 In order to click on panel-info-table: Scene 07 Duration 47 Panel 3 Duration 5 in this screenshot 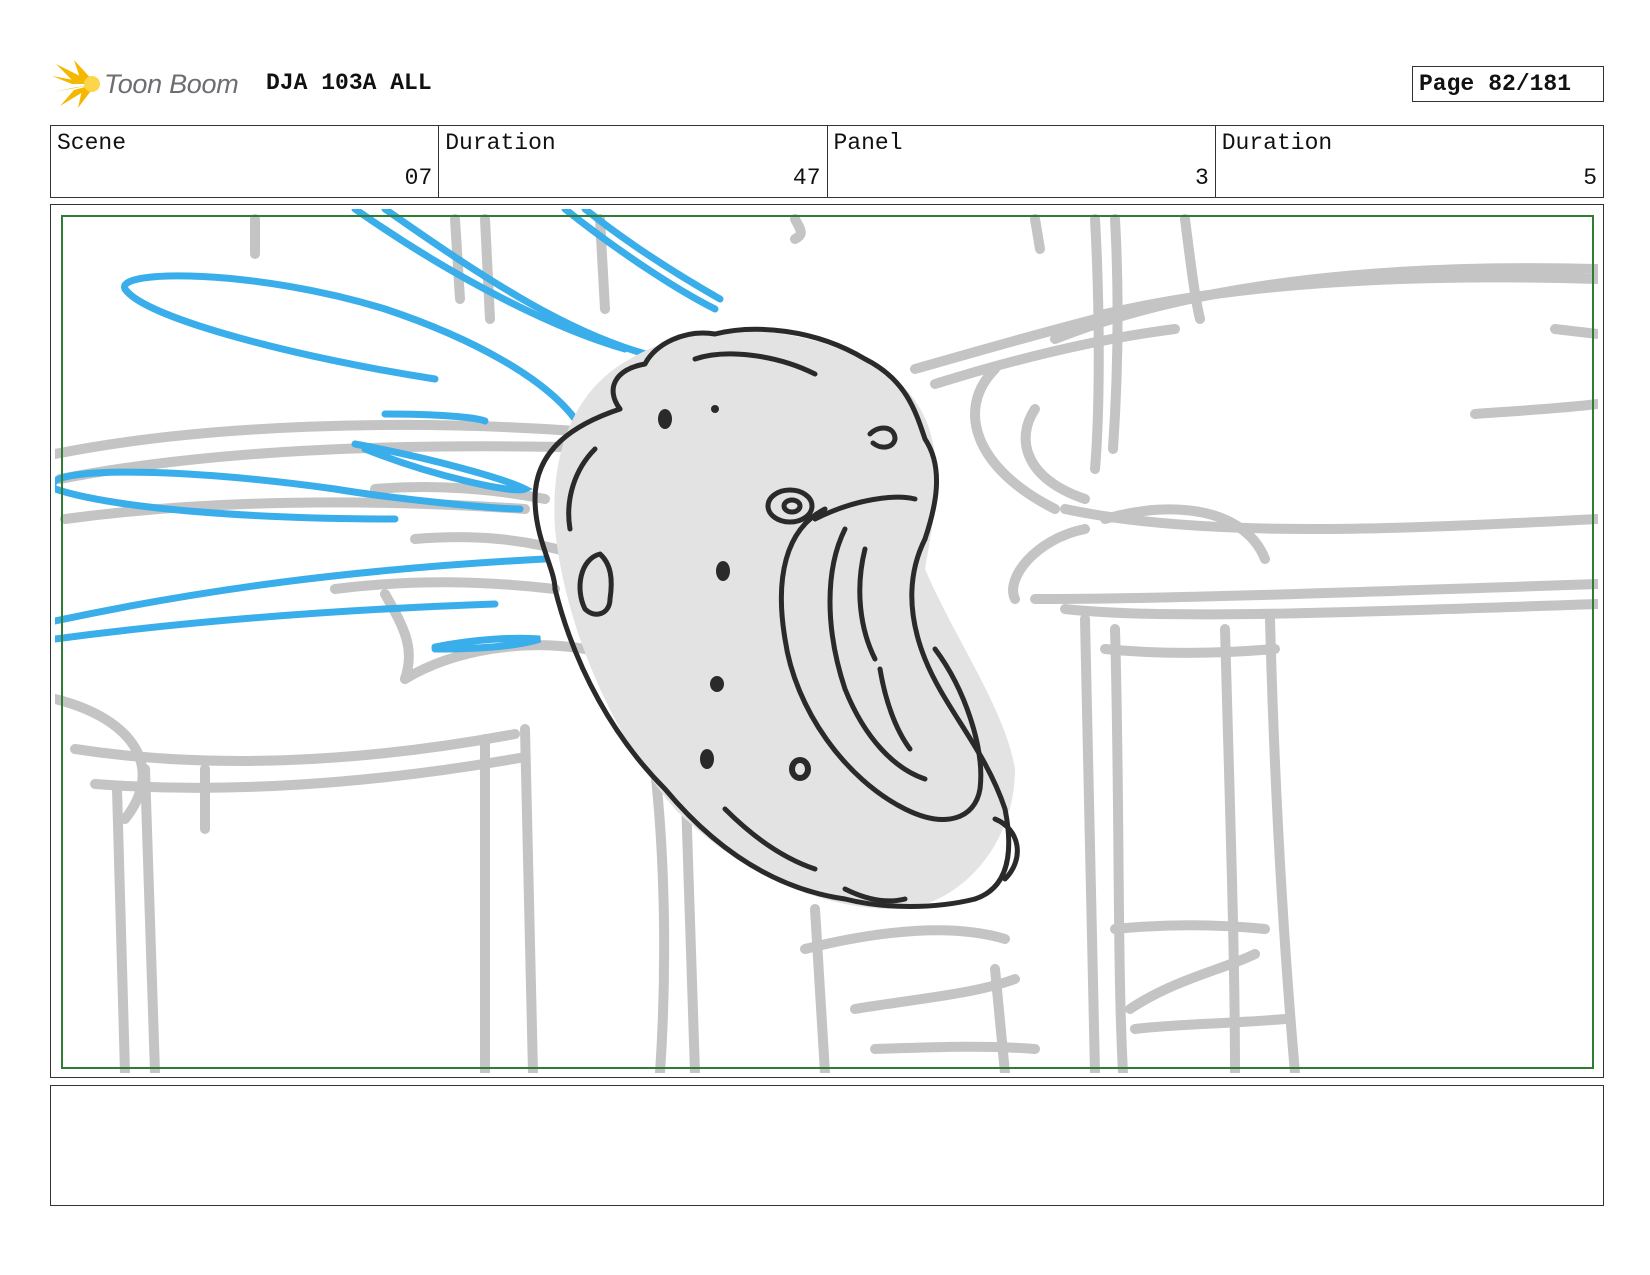, I will do `click(827, 161)`.